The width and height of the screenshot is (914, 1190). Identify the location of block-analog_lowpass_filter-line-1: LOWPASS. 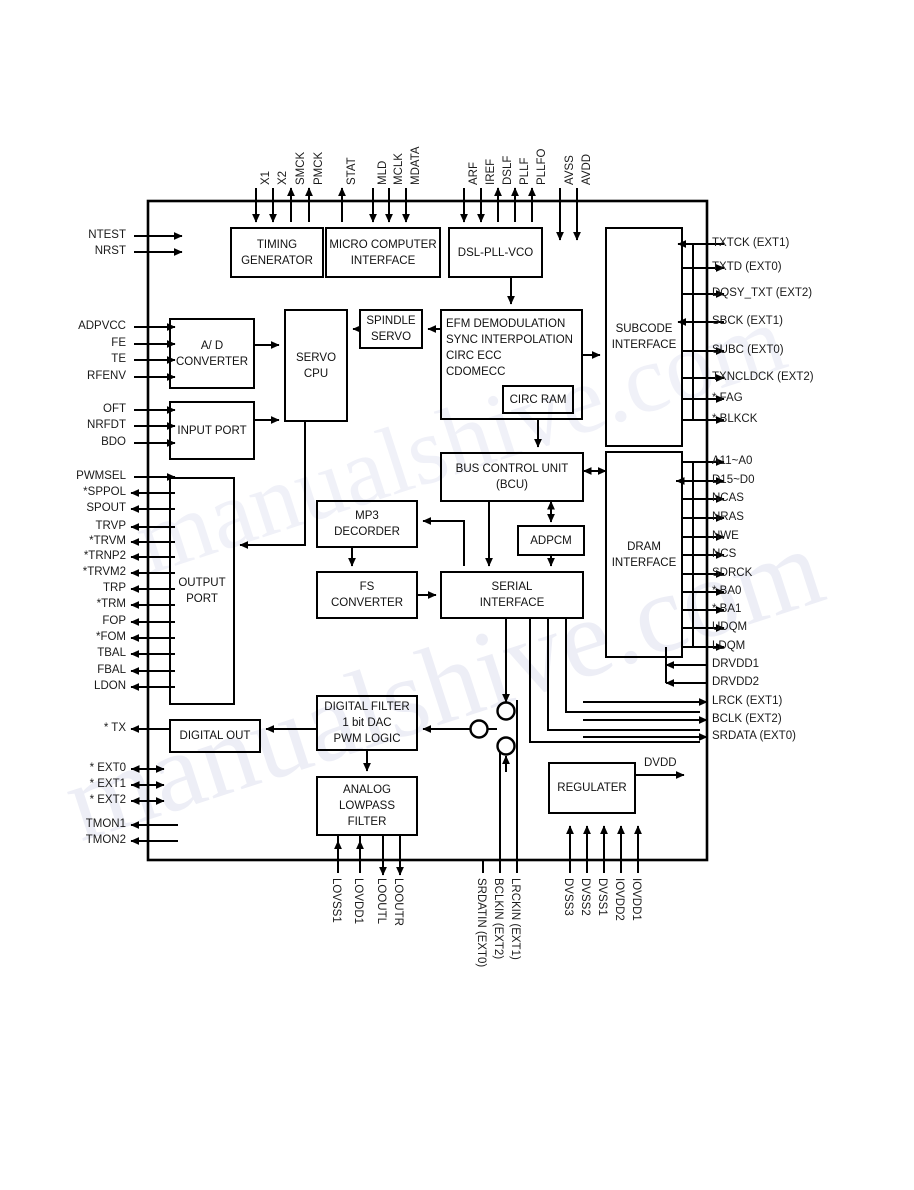
(367, 806).